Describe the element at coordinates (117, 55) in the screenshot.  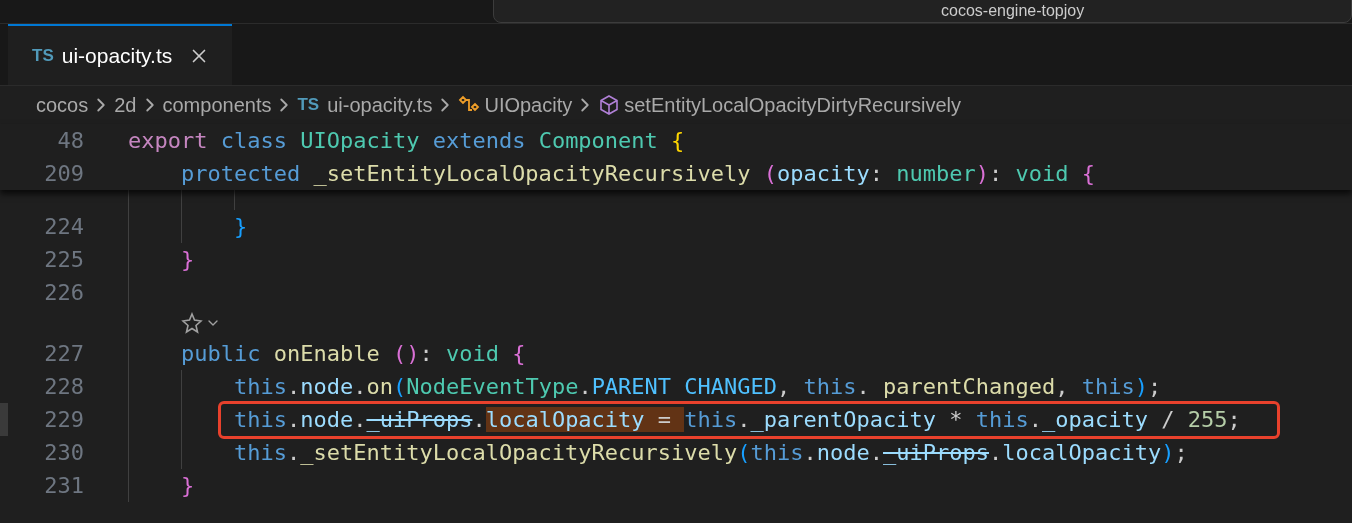
I see `tab-label: ui-opacity.ts` at that location.